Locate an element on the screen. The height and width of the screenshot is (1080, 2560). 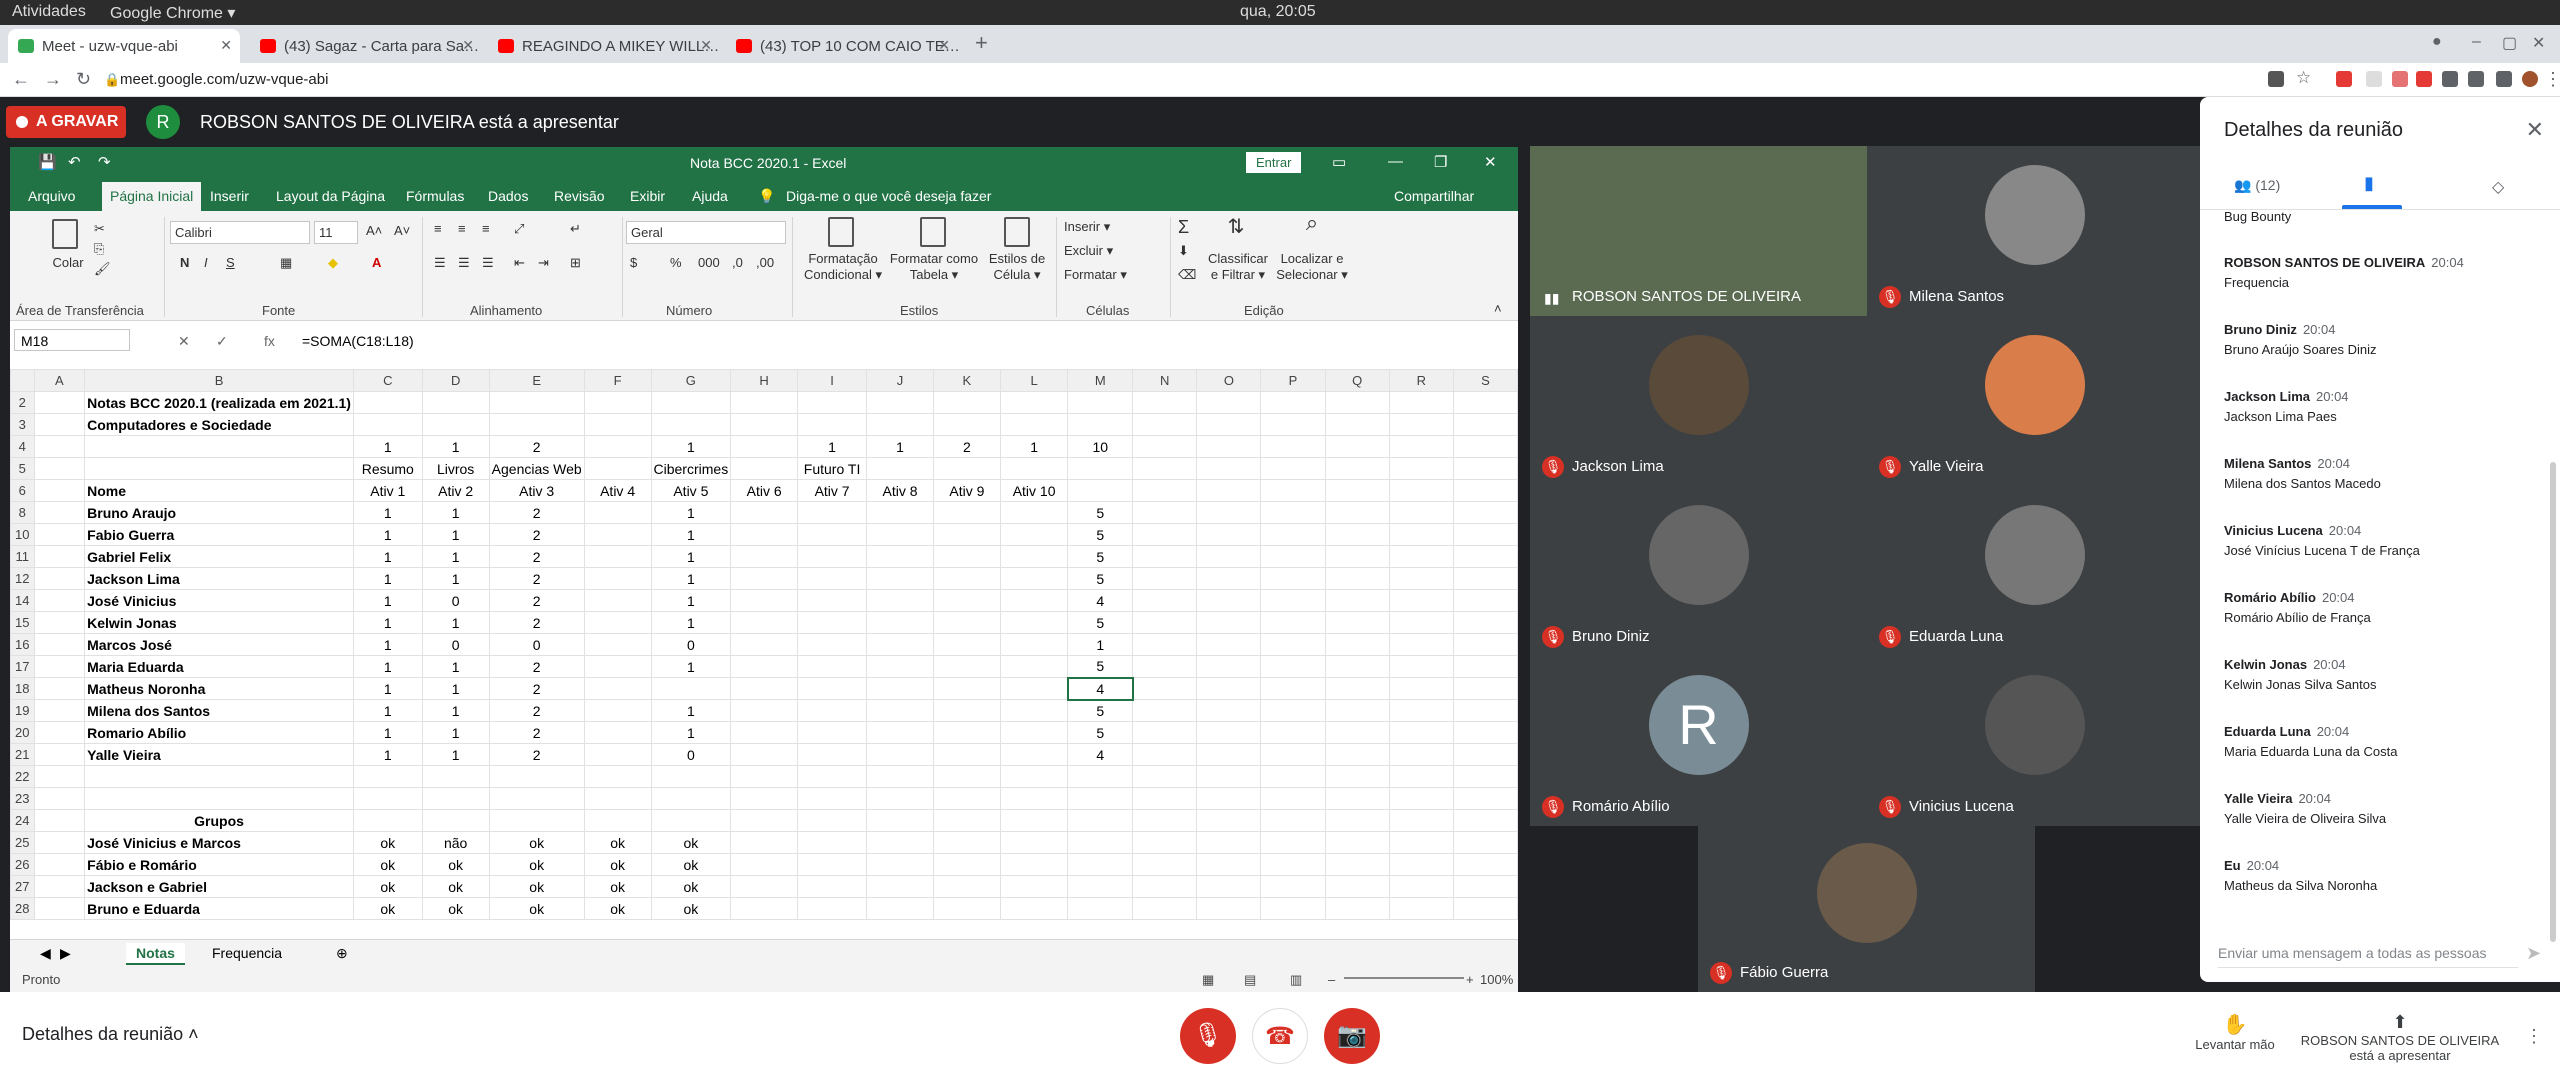
sheet-tab-frequencia: Frequencia is located at coordinates (247, 953).